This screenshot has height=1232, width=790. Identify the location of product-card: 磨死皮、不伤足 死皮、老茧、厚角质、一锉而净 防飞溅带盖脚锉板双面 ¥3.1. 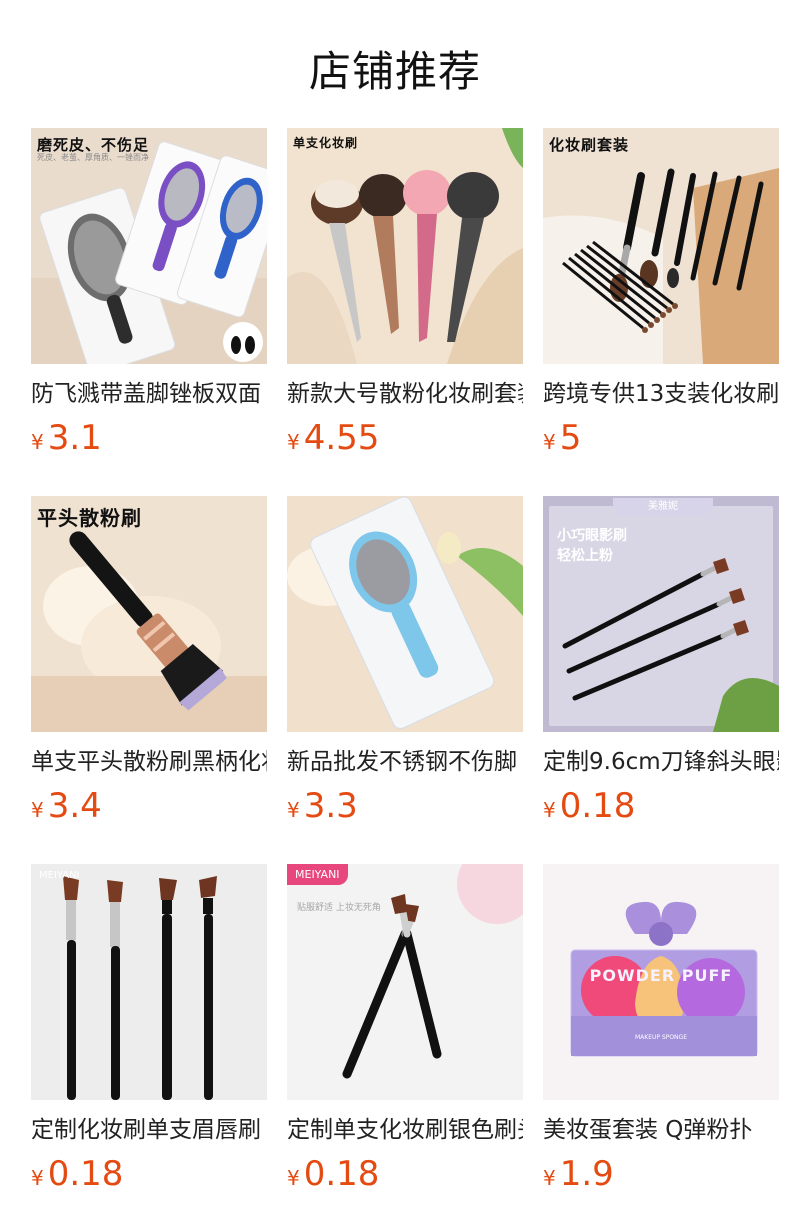
(149, 298).